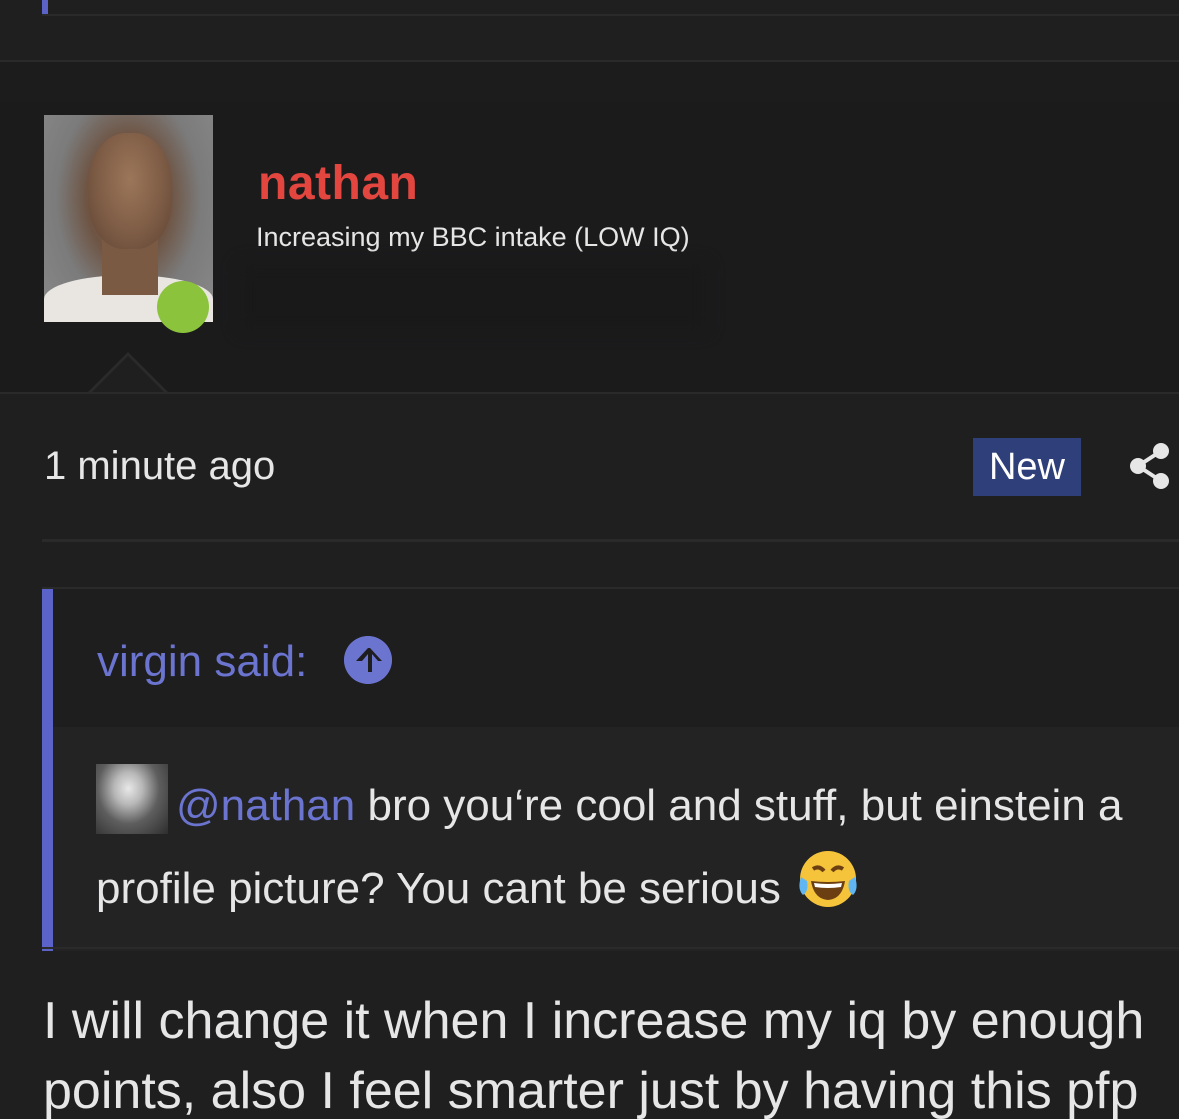 This screenshot has height=1119, width=1179. What do you see at coordinates (438, 888) in the screenshot?
I see `quote-text-line-2: profile picture? You cant be serious` at bounding box center [438, 888].